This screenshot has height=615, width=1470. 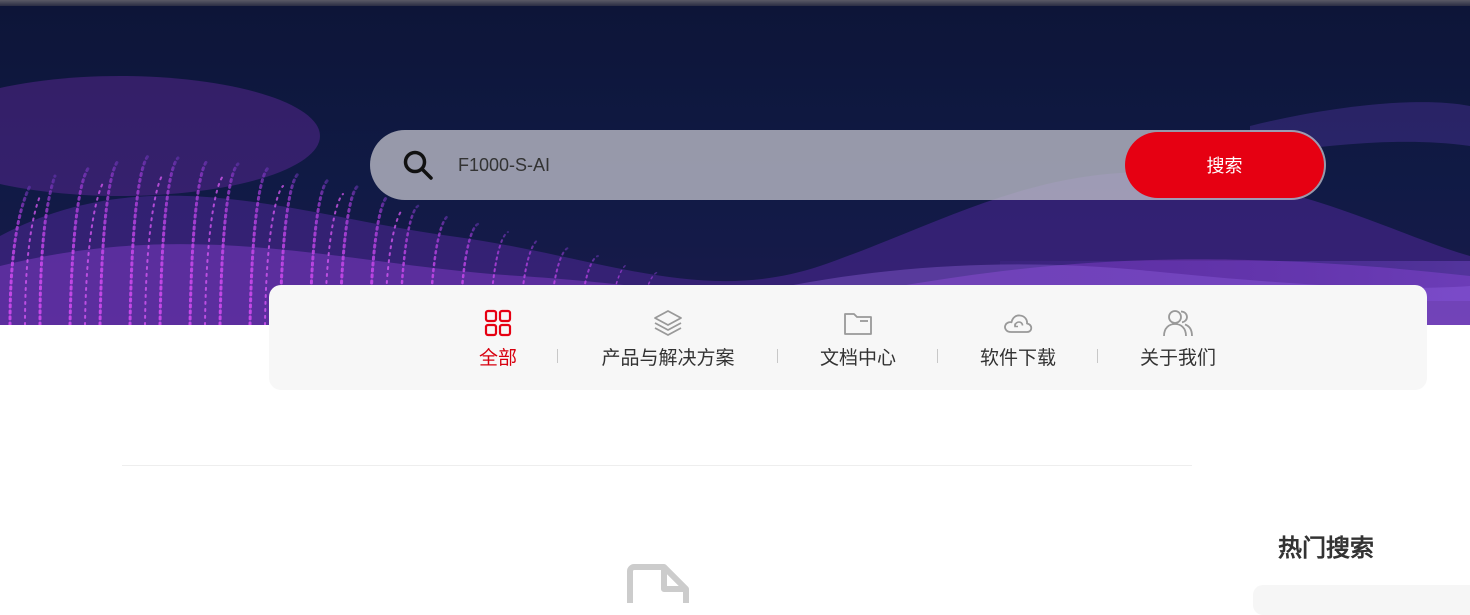 I want to click on tab-about-us: 关于我们, so click(x=1178, y=337).